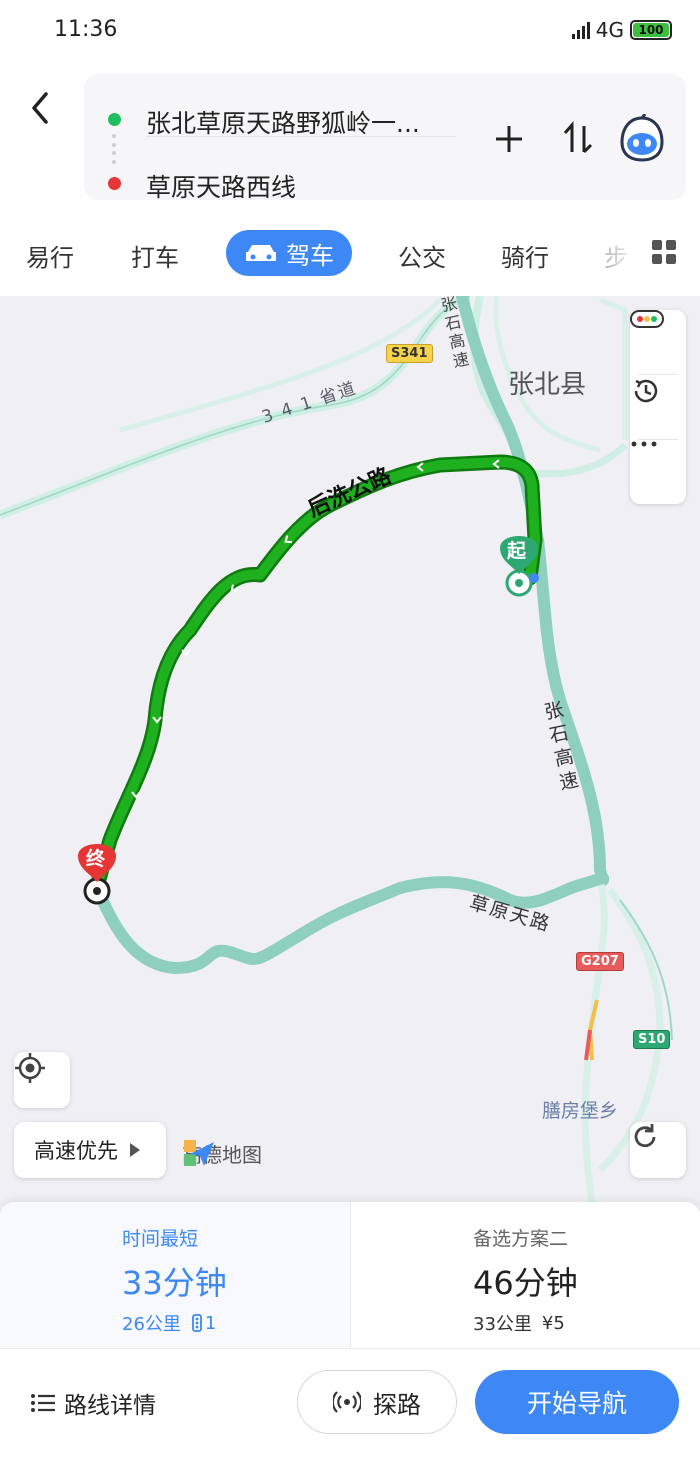 The height and width of the screenshot is (1457, 700). I want to click on route-option-label: 备选方案二, so click(521, 1239).